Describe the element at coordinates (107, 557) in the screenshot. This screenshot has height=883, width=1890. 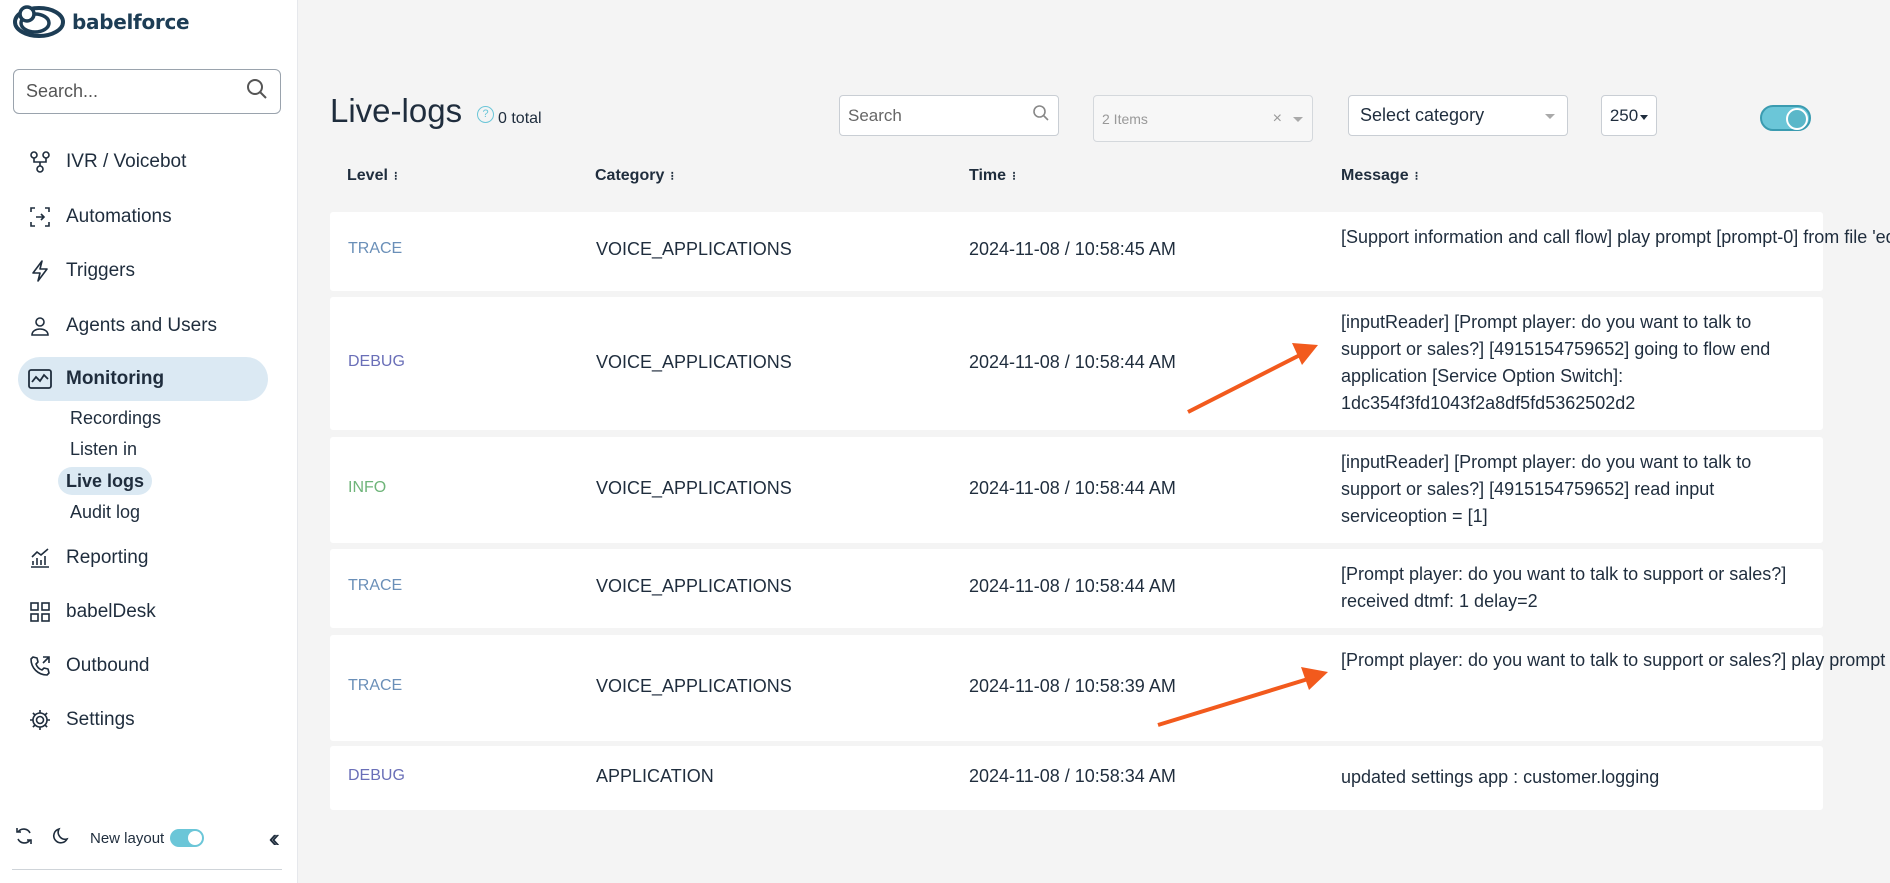
I see `sidebar-item-label: Reporting` at that location.